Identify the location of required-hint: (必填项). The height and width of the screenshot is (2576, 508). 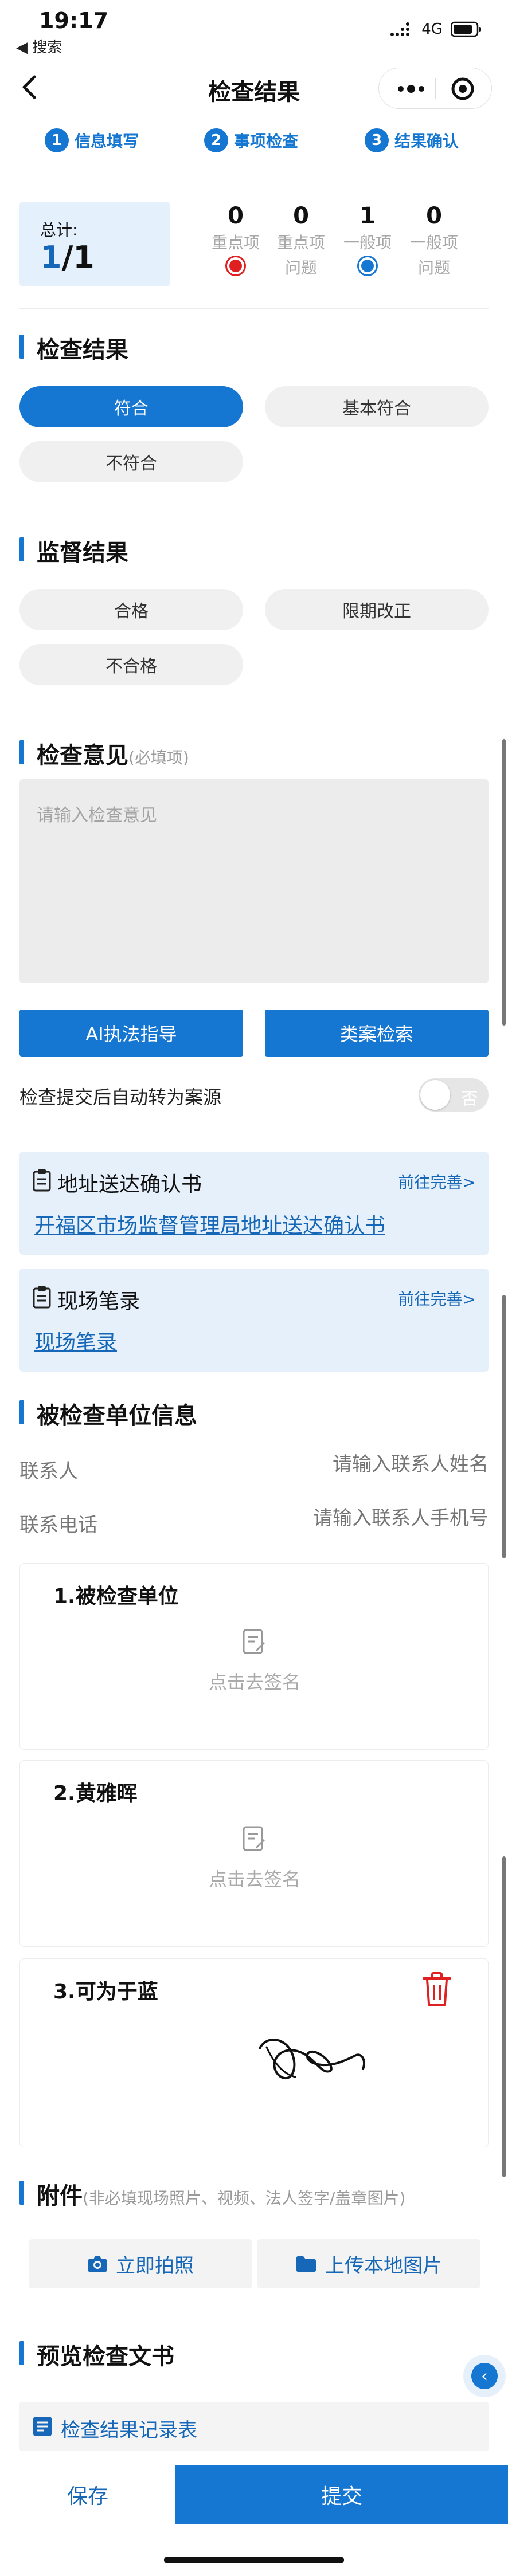
(158, 758).